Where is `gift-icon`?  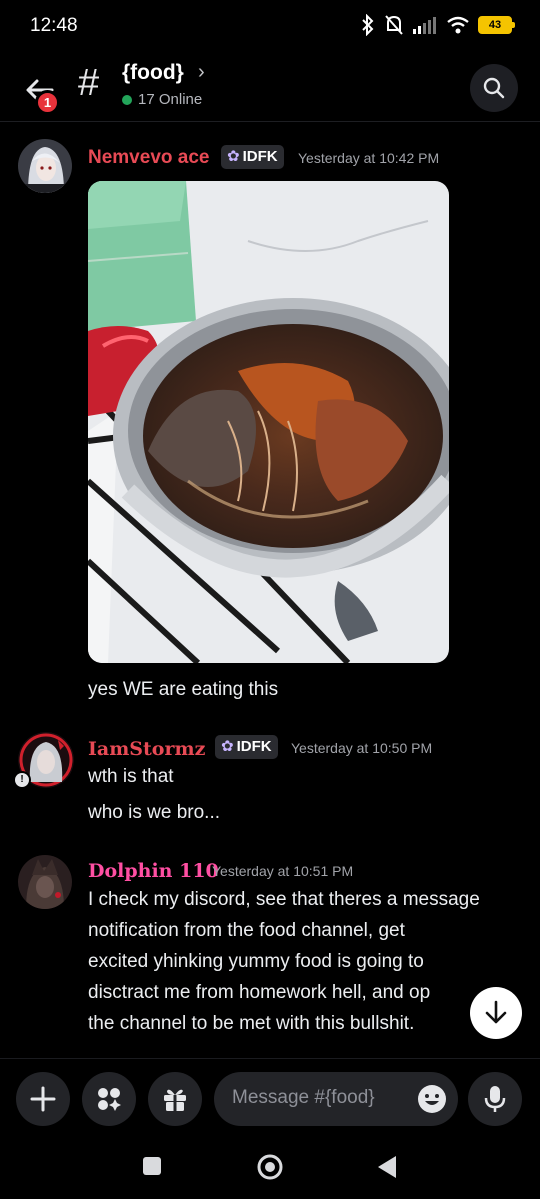 gift-icon is located at coordinates (175, 1100).